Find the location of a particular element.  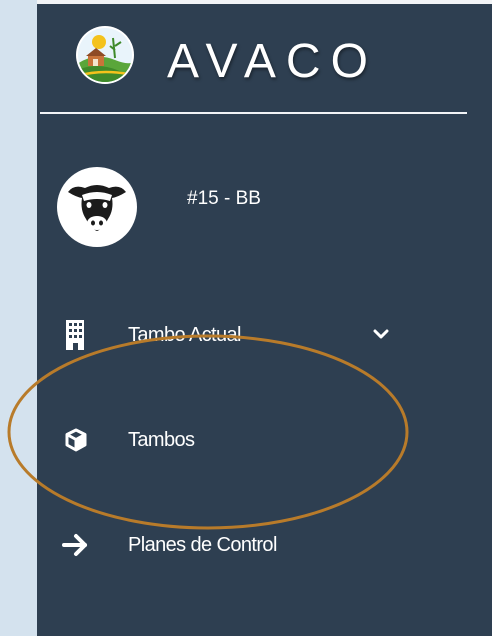

brand-divider is located at coordinates (253, 113).